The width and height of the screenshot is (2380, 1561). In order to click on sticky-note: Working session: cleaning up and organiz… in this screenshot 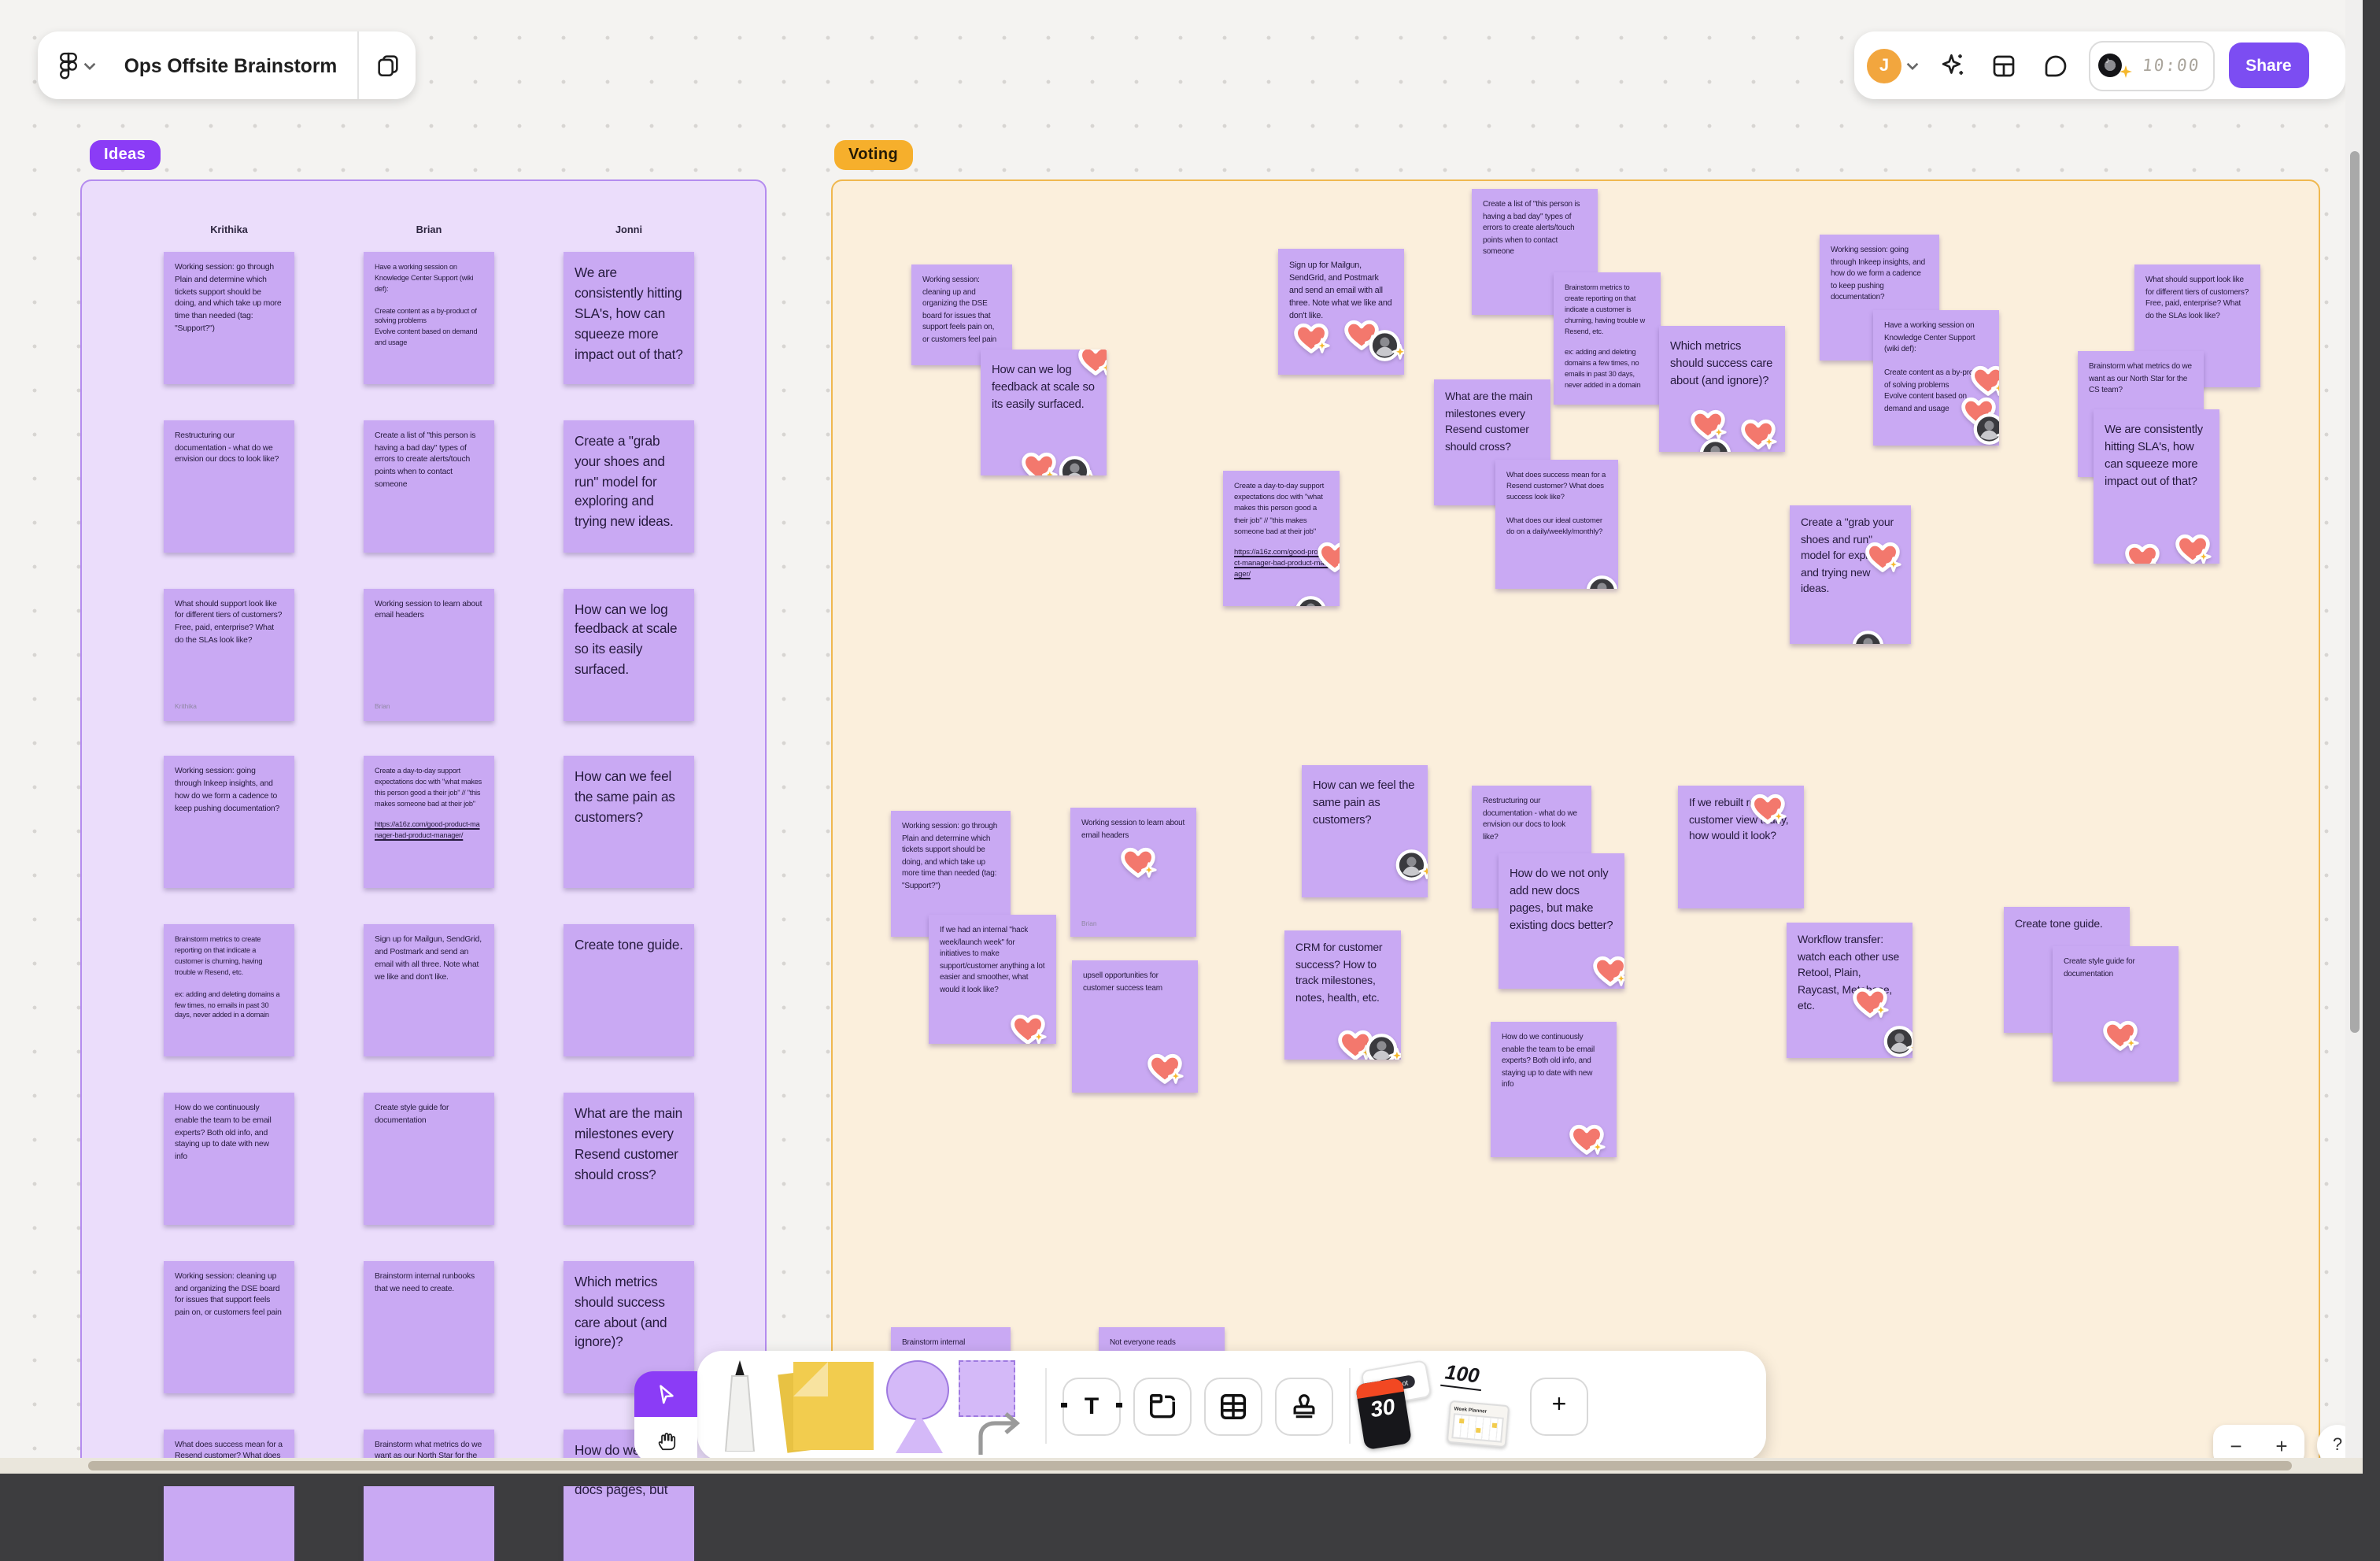, I will do `click(229, 1326)`.